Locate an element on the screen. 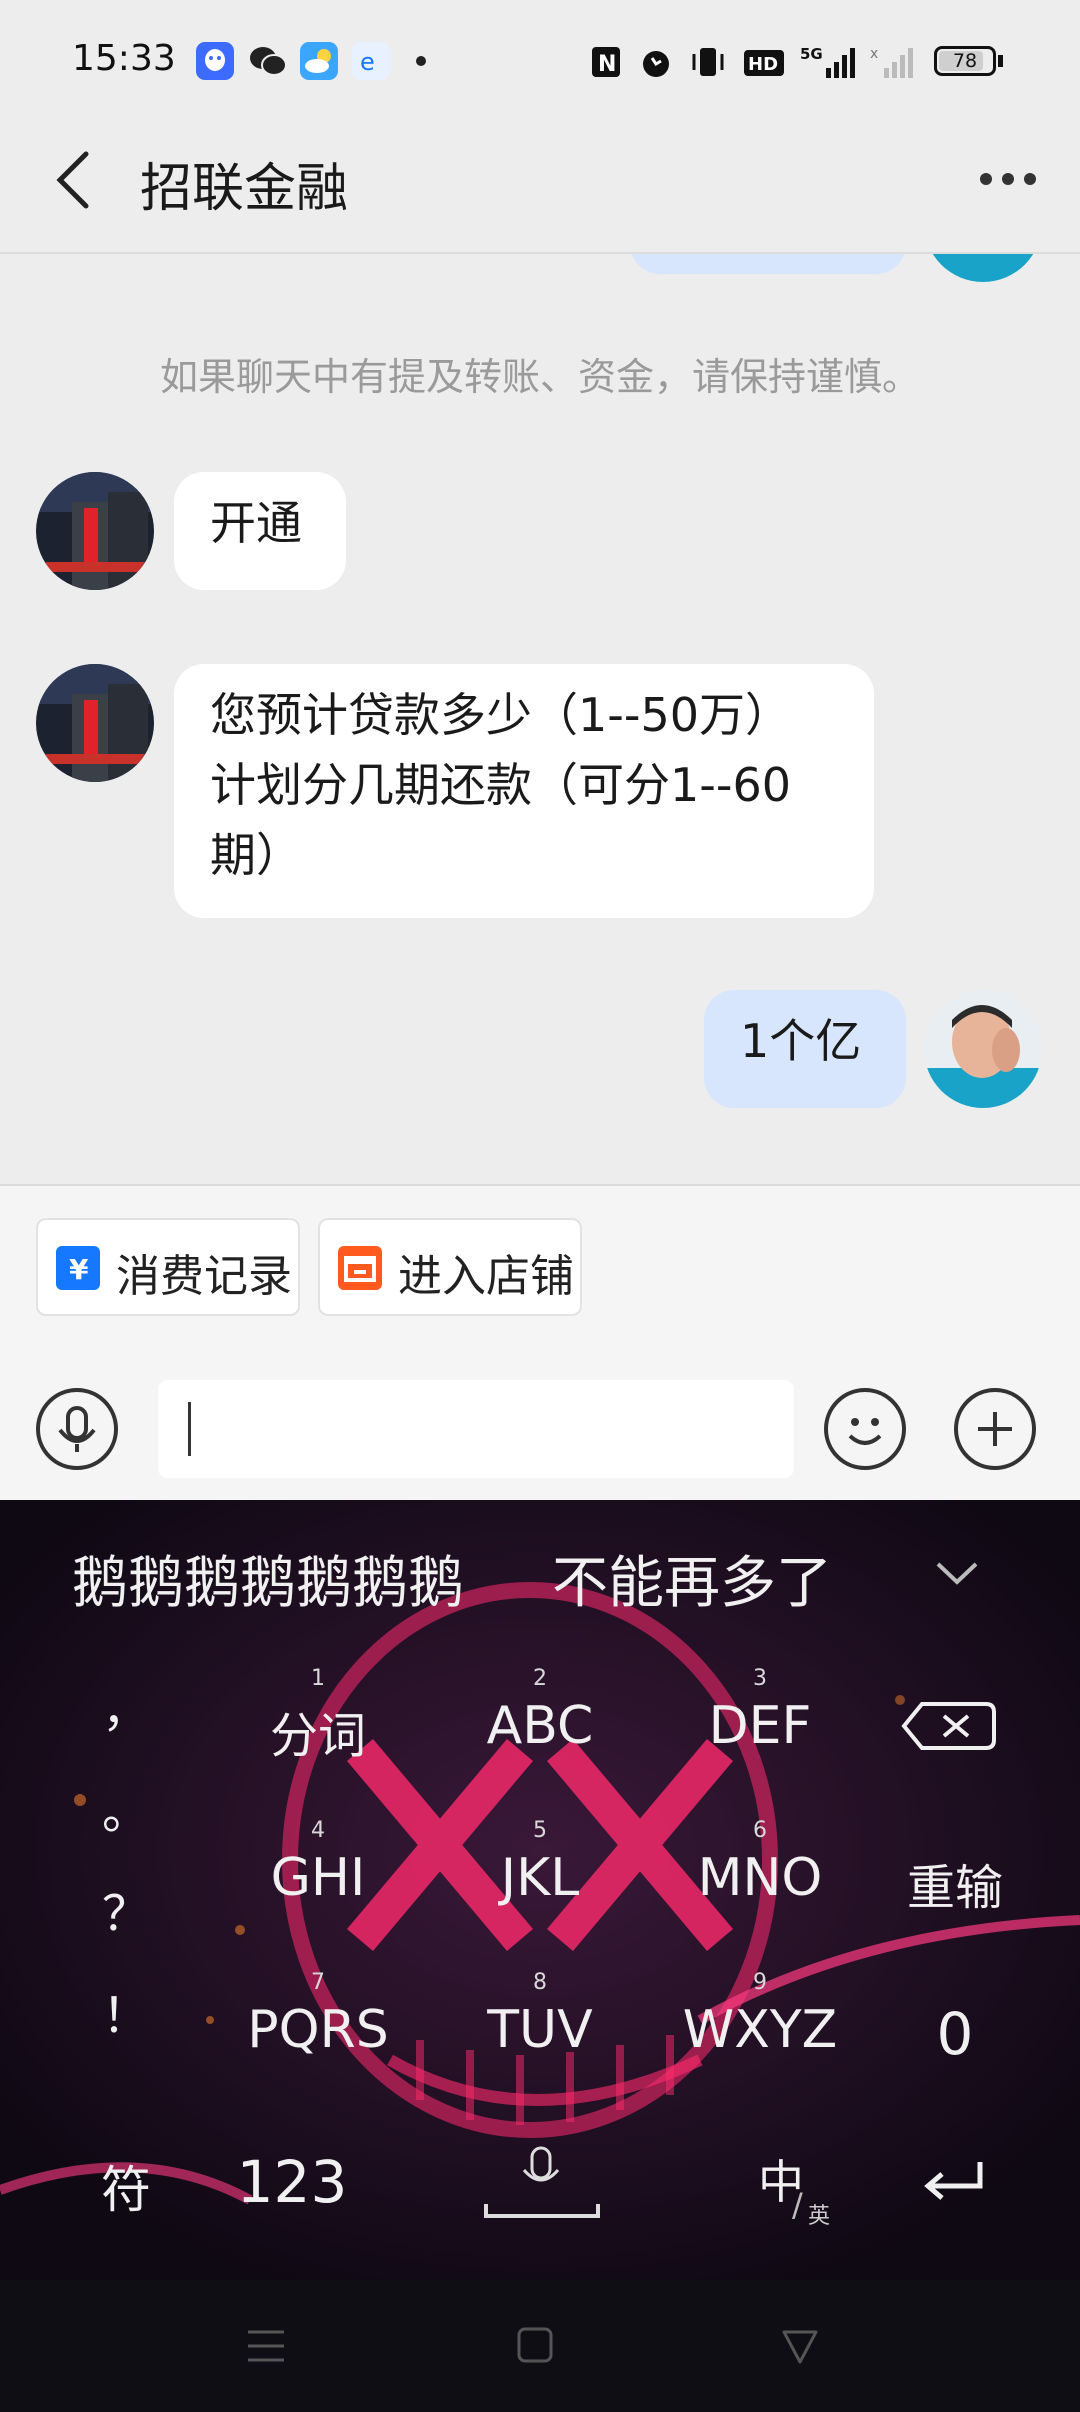  message-bubble-other: 开通 is located at coordinates (260, 531).